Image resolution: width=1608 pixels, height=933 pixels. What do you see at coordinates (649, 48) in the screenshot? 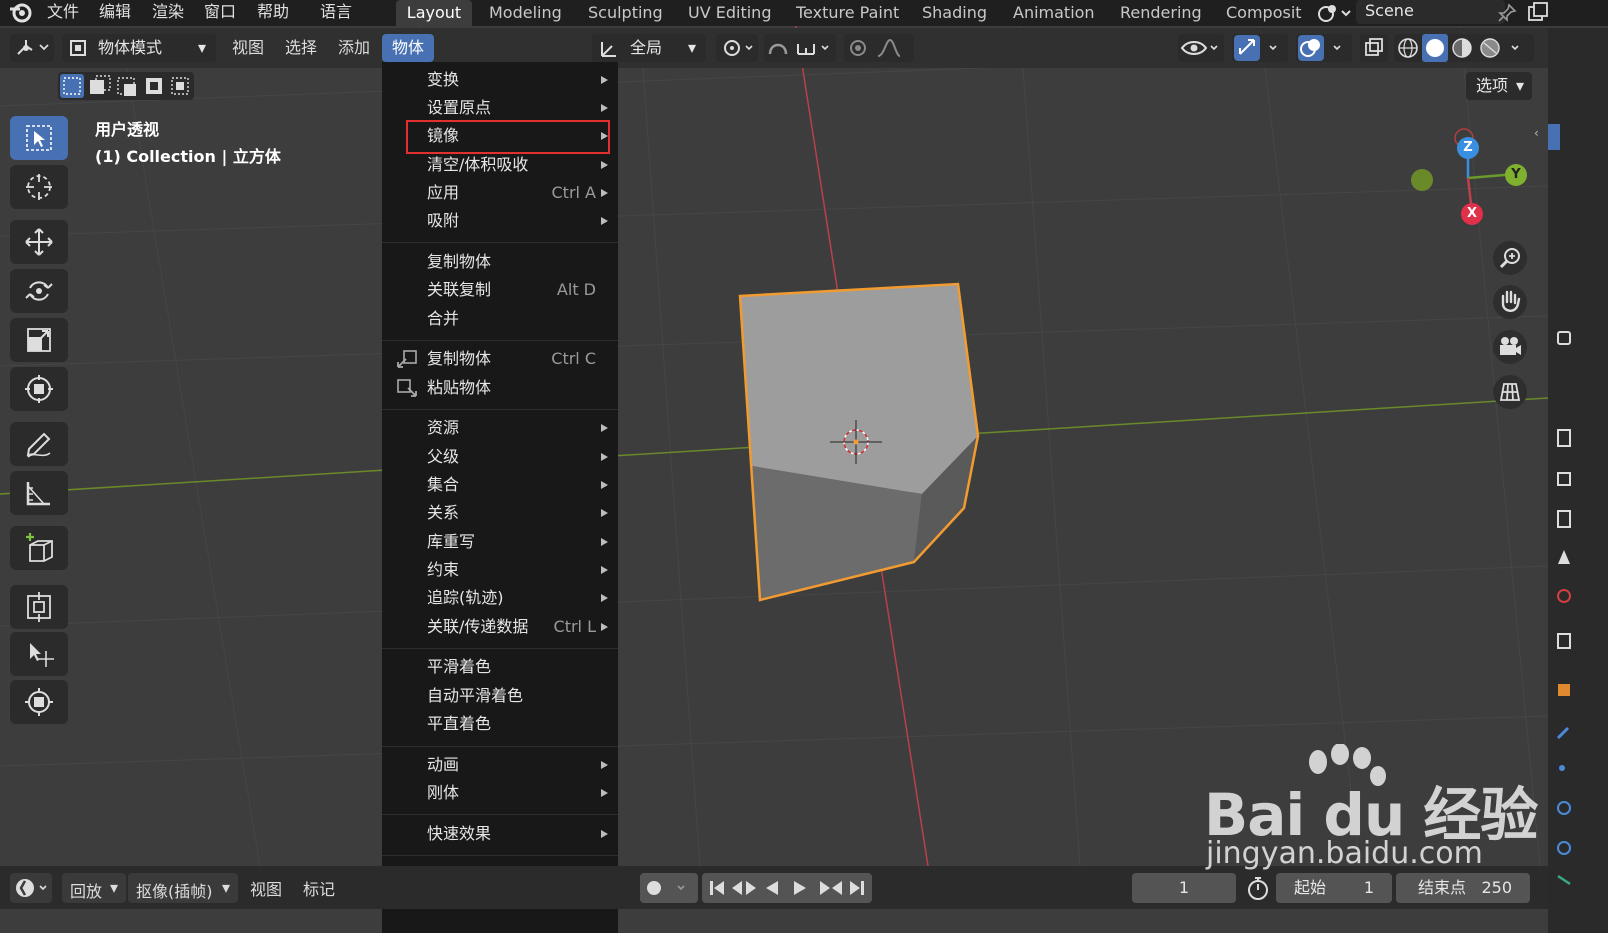
I see `transform-orientation-dropdown: 全局 ▾` at bounding box center [649, 48].